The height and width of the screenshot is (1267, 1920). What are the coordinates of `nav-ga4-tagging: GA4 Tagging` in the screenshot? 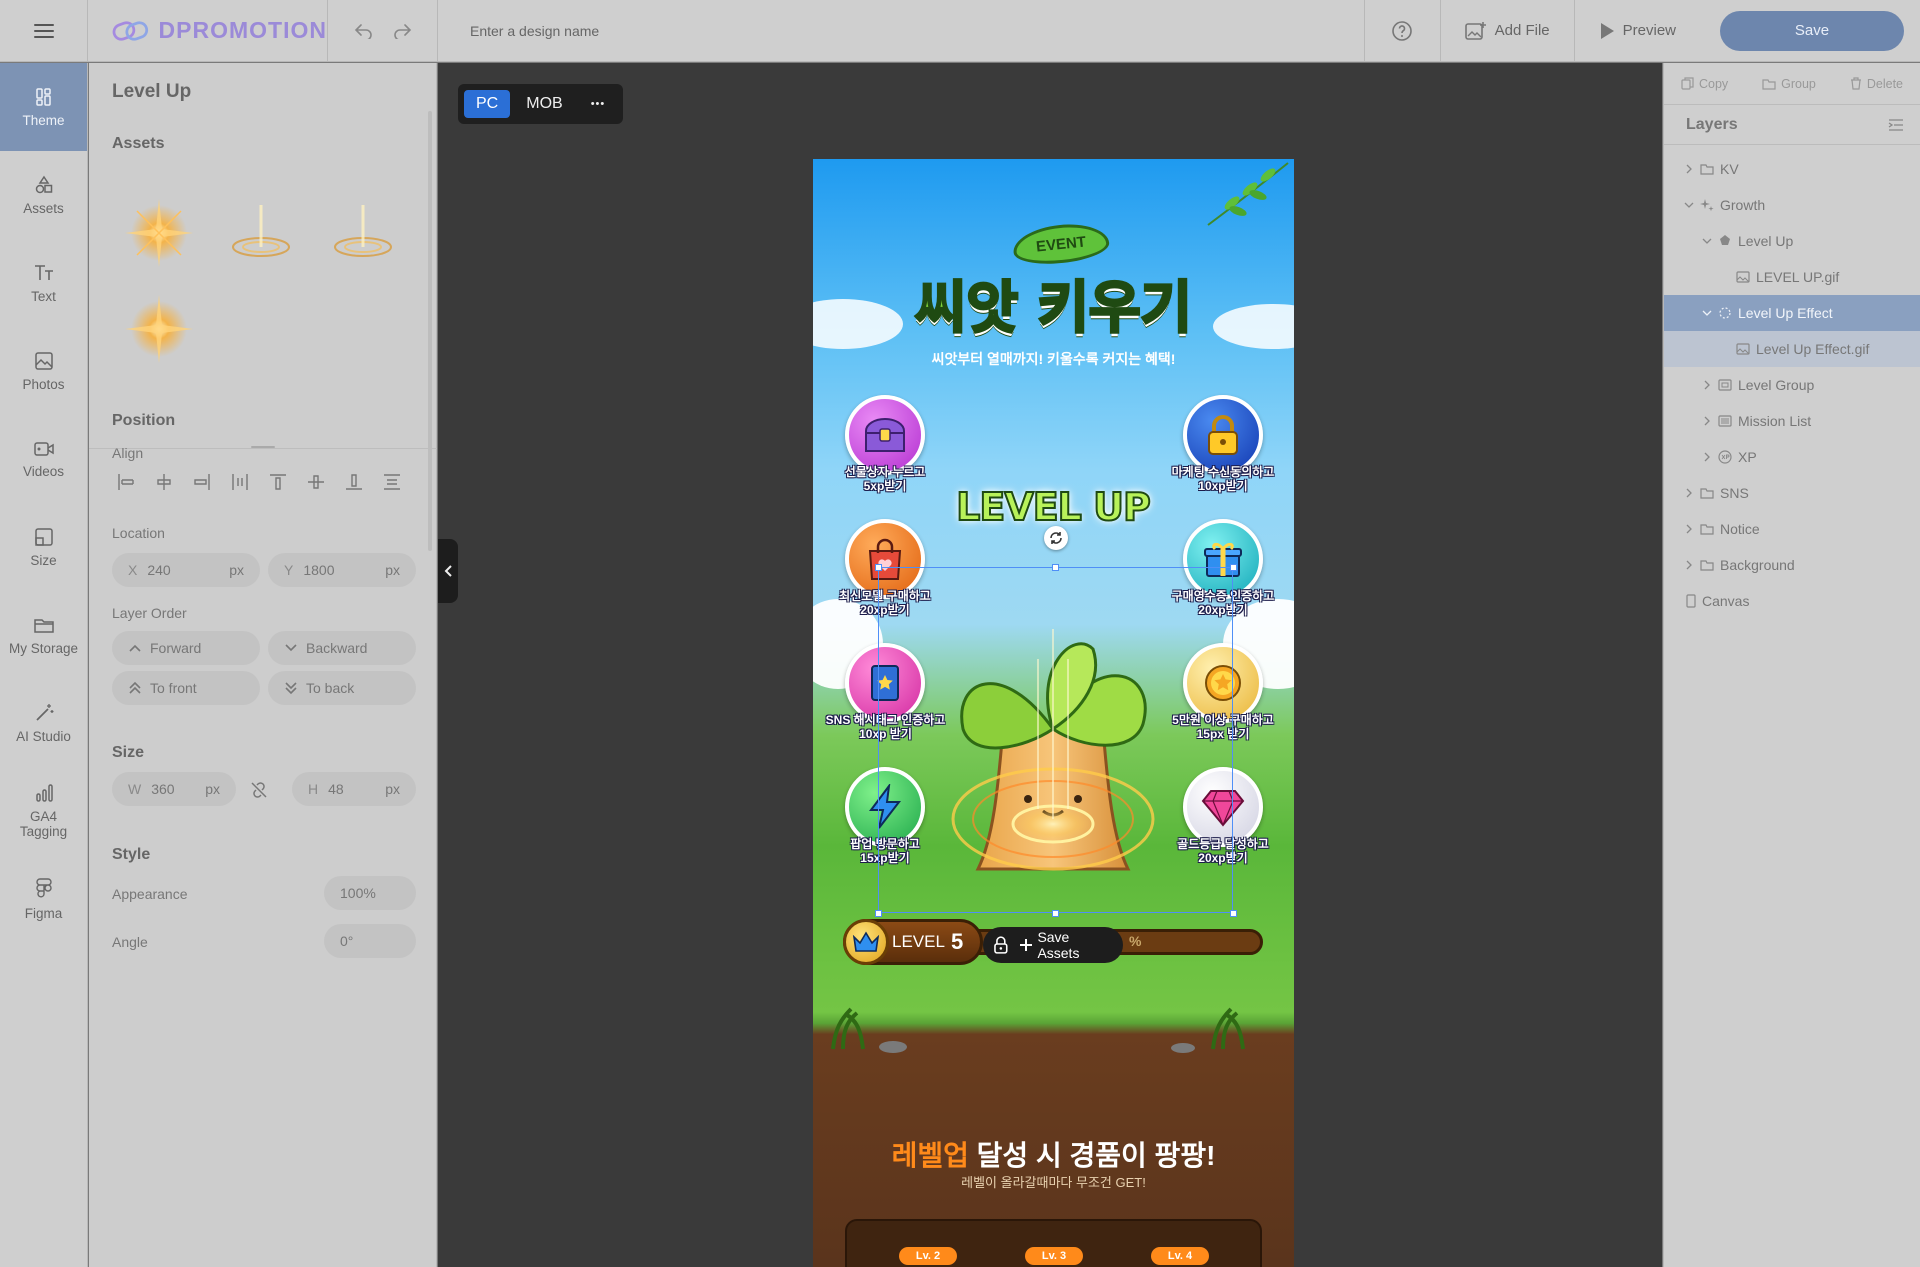 It's located at (43, 811).